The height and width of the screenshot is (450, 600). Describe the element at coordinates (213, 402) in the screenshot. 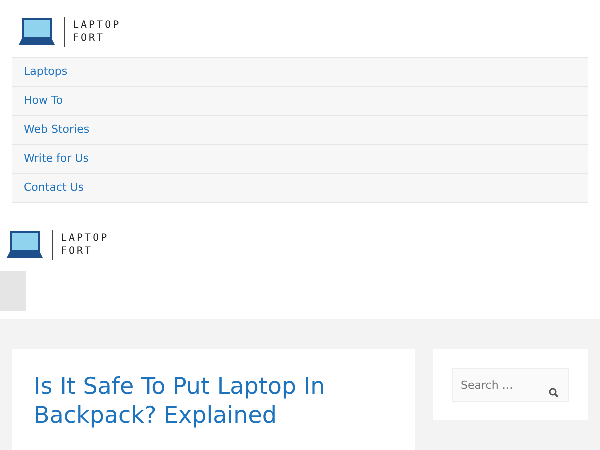

I see `article-title: Is It Safe To Put Laptop In Backpack? Explained` at that location.